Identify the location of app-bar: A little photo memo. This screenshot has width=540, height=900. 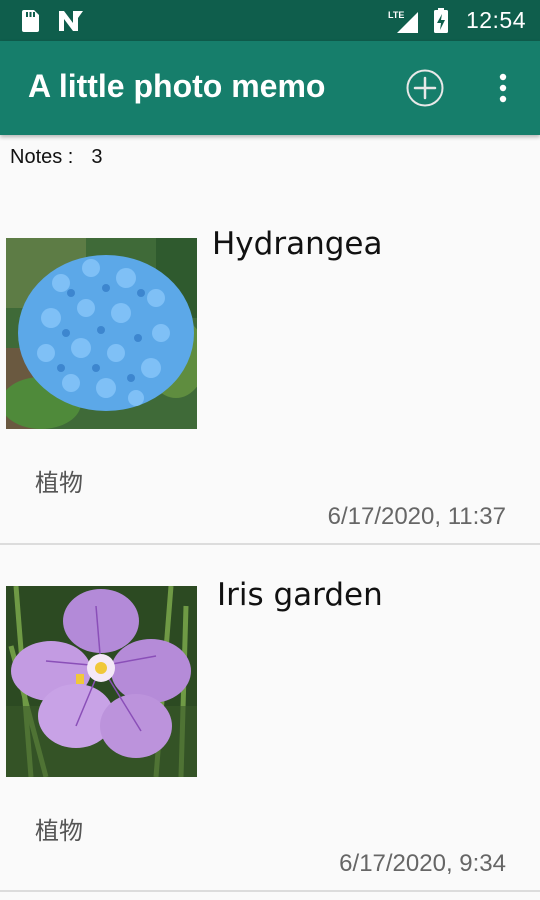
(270, 88).